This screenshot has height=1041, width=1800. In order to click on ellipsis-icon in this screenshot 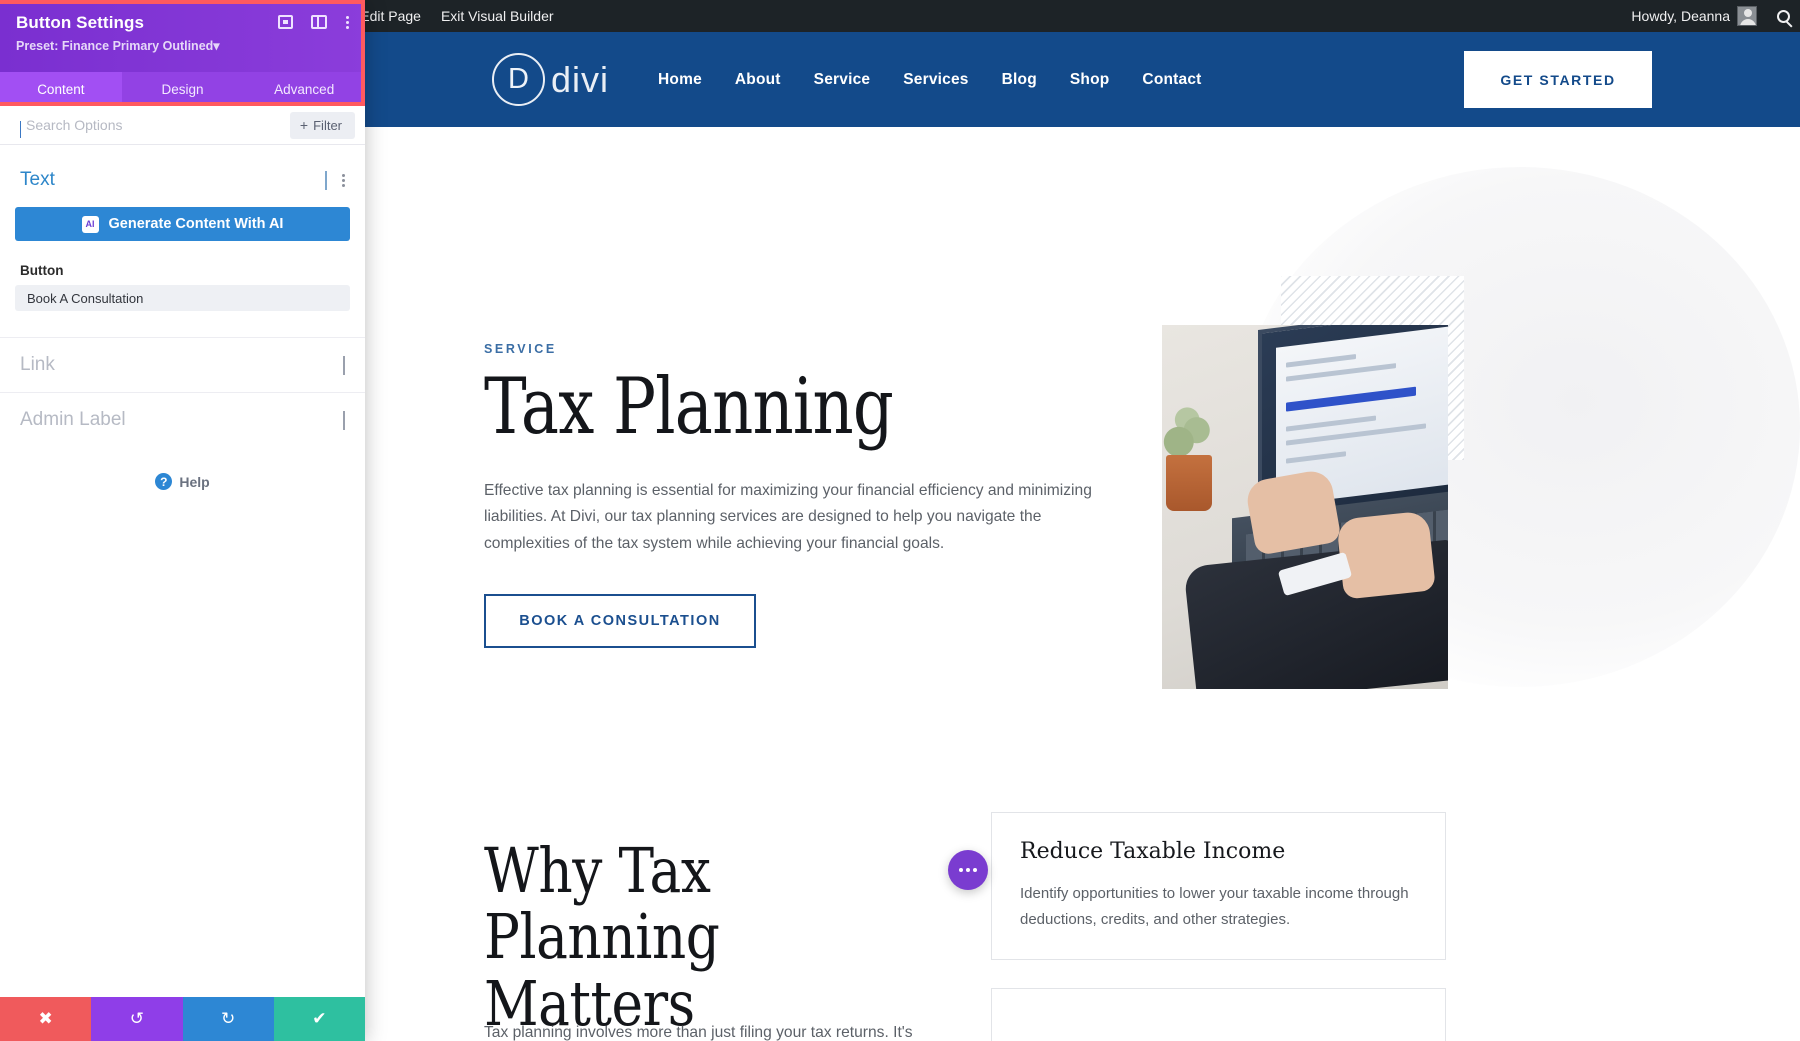, I will do `click(968, 870)`.